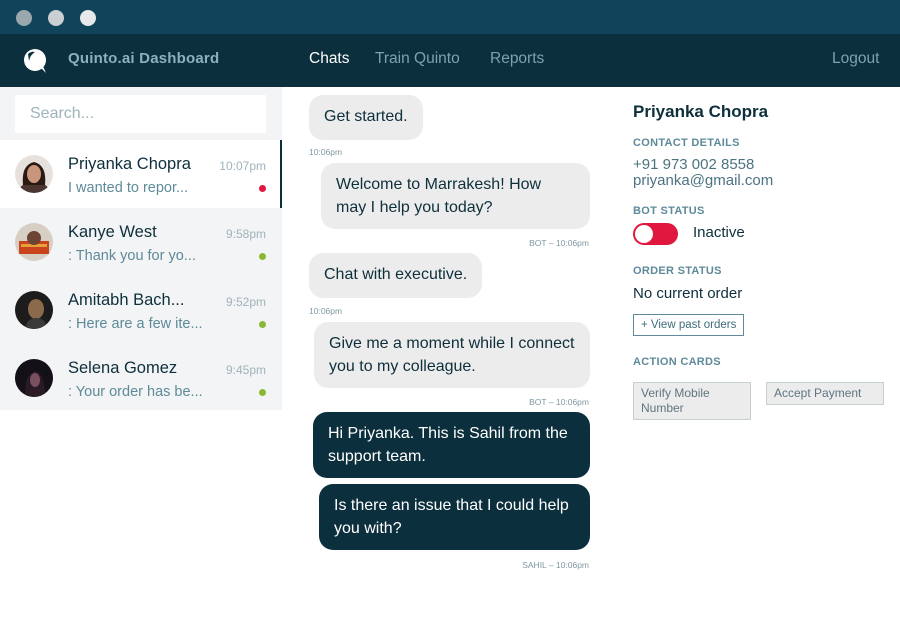 Image resolution: width=900 pixels, height=624 pixels. Describe the element at coordinates (692, 401) in the screenshot. I see `verify-mobile-number-card: Verify Mobile Number` at that location.